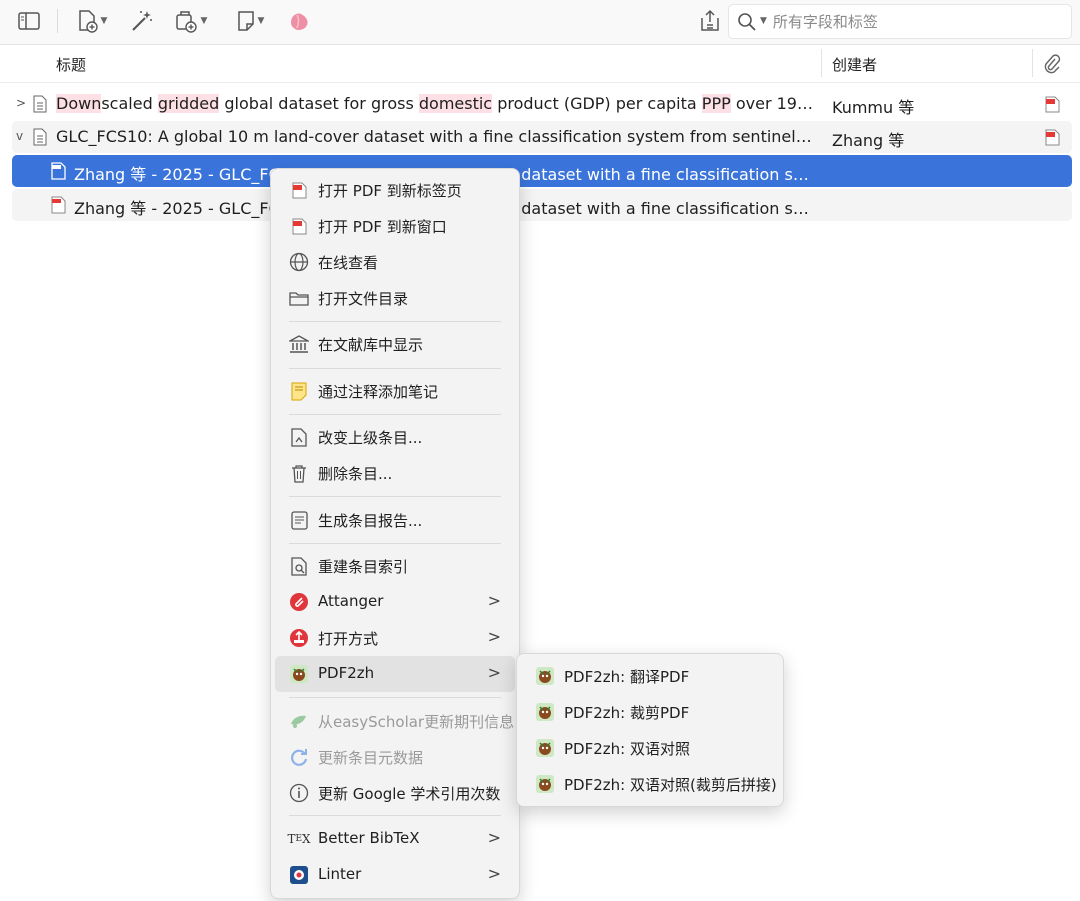  What do you see at coordinates (57, 21) in the screenshot?
I see `toolbar-divider` at bounding box center [57, 21].